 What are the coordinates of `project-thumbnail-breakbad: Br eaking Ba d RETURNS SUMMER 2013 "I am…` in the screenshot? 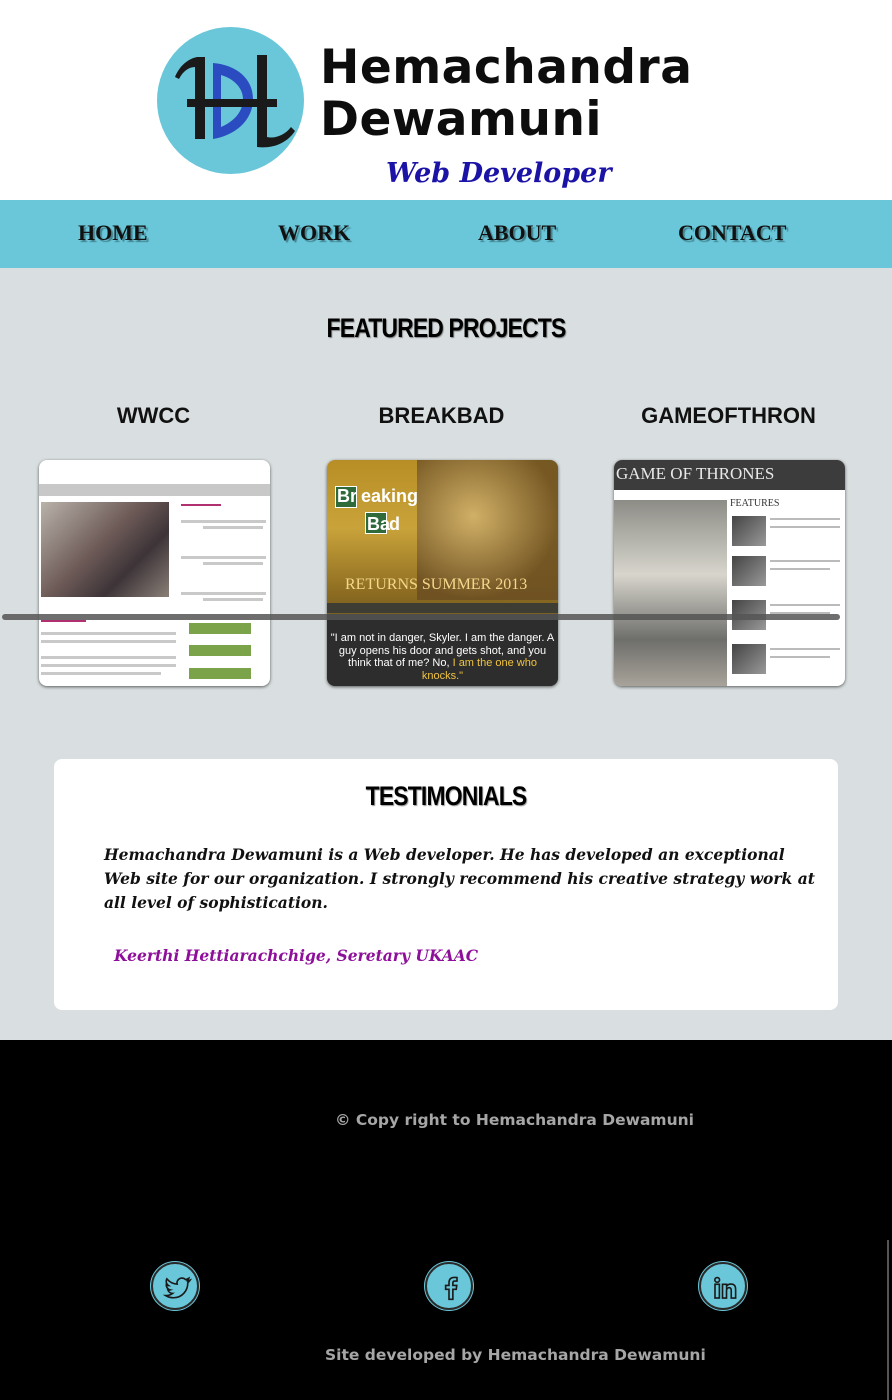 It's located at (442, 573).